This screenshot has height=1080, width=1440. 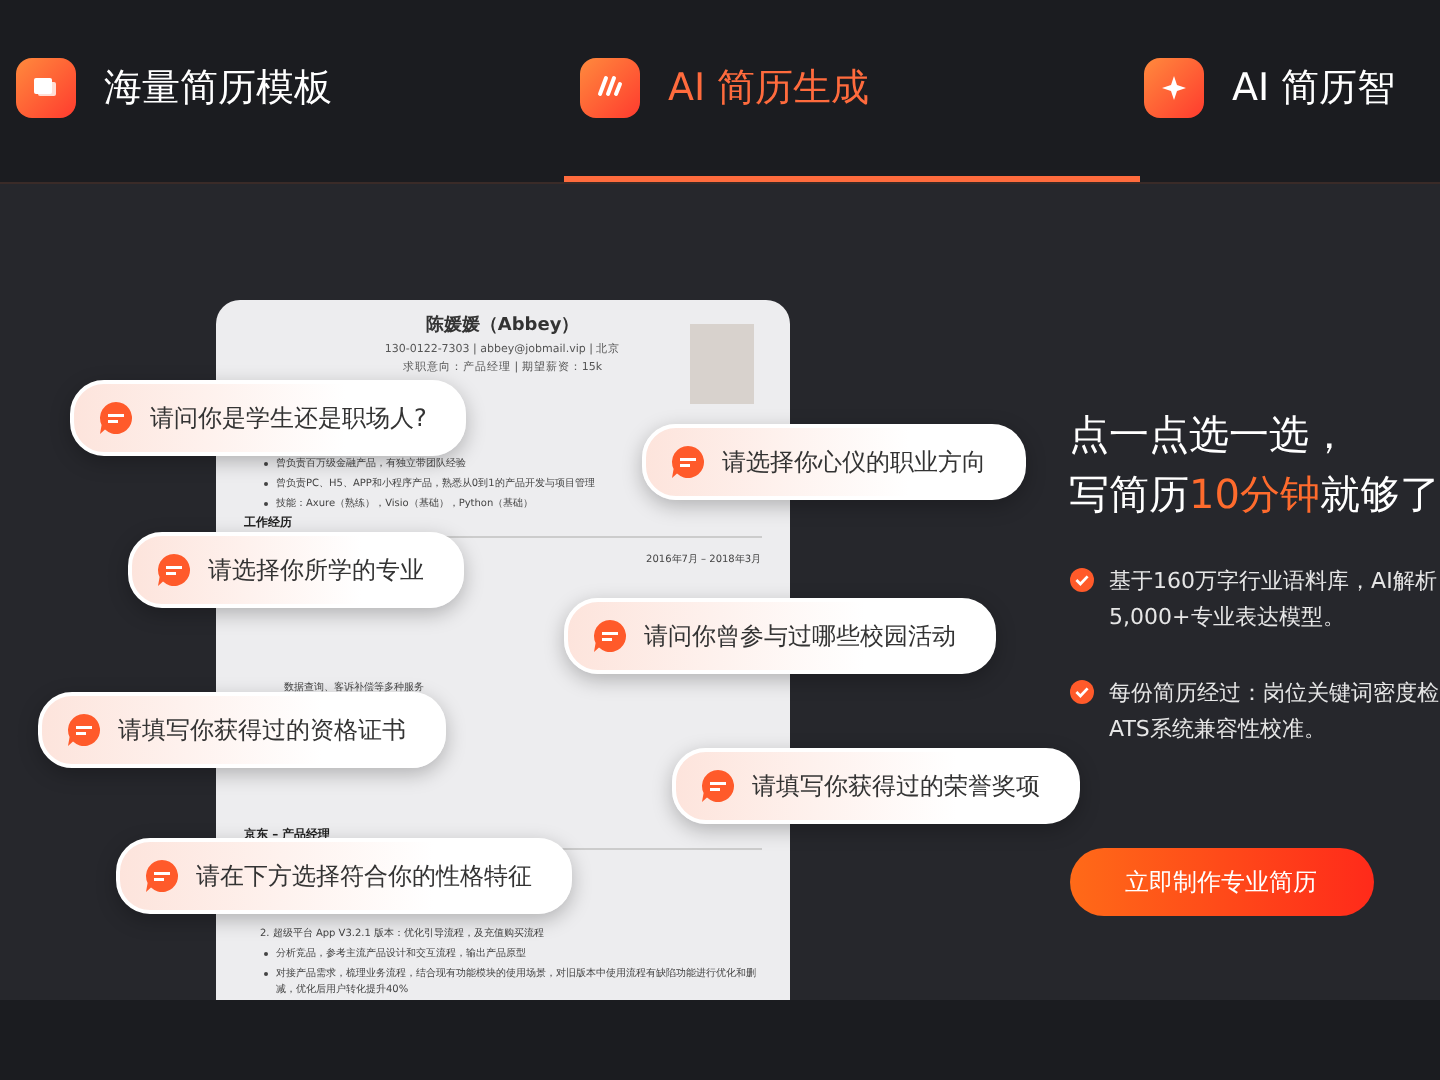 What do you see at coordinates (780, 636) in the screenshot?
I see `prompt-bubble: 请问你曾参与过哪些校园活动` at bounding box center [780, 636].